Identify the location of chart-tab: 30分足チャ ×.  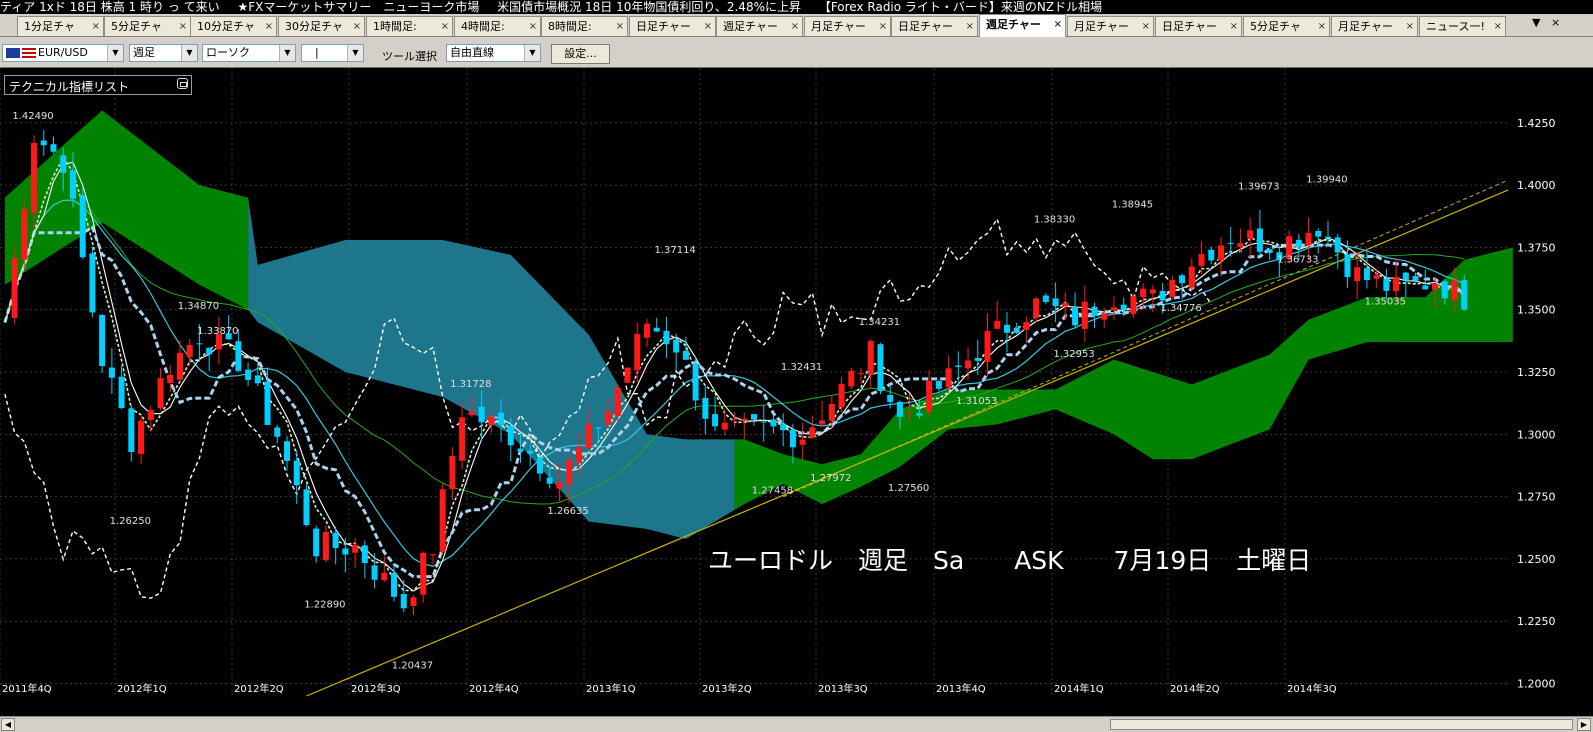
(321, 26).